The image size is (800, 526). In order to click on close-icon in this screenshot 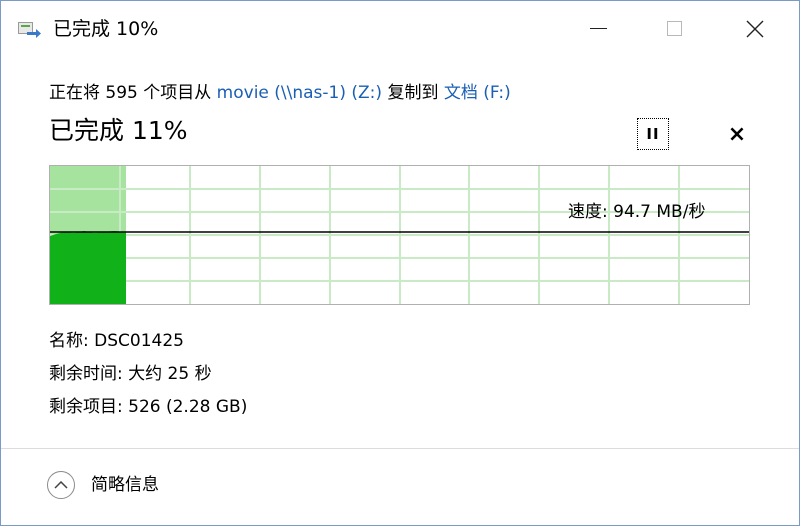, I will do `click(755, 28)`.